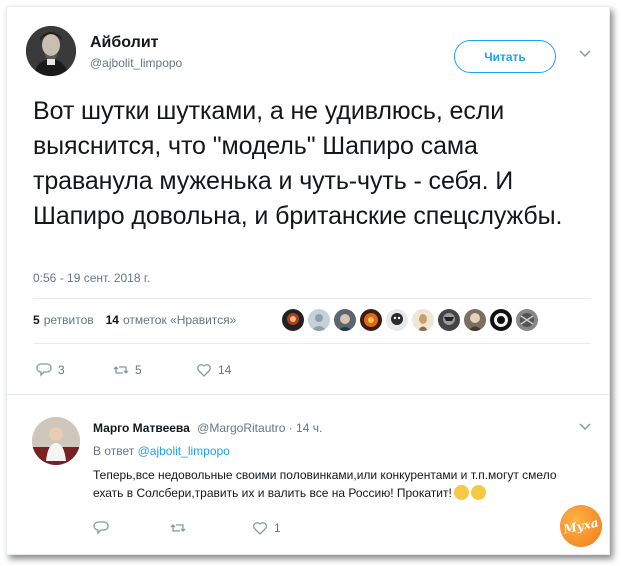  Describe the element at coordinates (179, 320) in the screenshot. I see `likes-label: отметок «Нравится»` at that location.